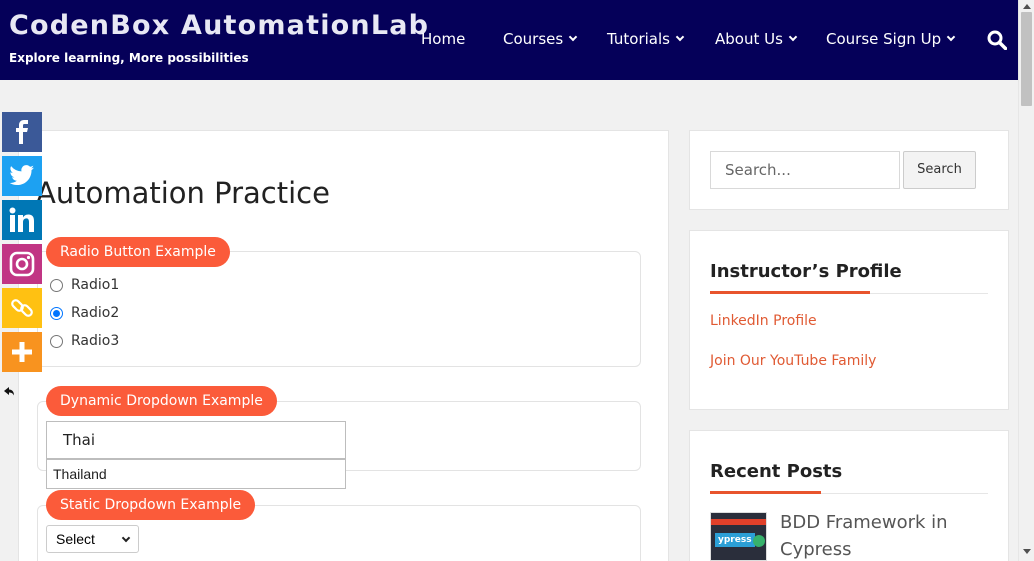 This screenshot has width=1034, height=561. Describe the element at coordinates (884, 39) in the screenshot. I see `nav-label: Course Sign Up` at that location.